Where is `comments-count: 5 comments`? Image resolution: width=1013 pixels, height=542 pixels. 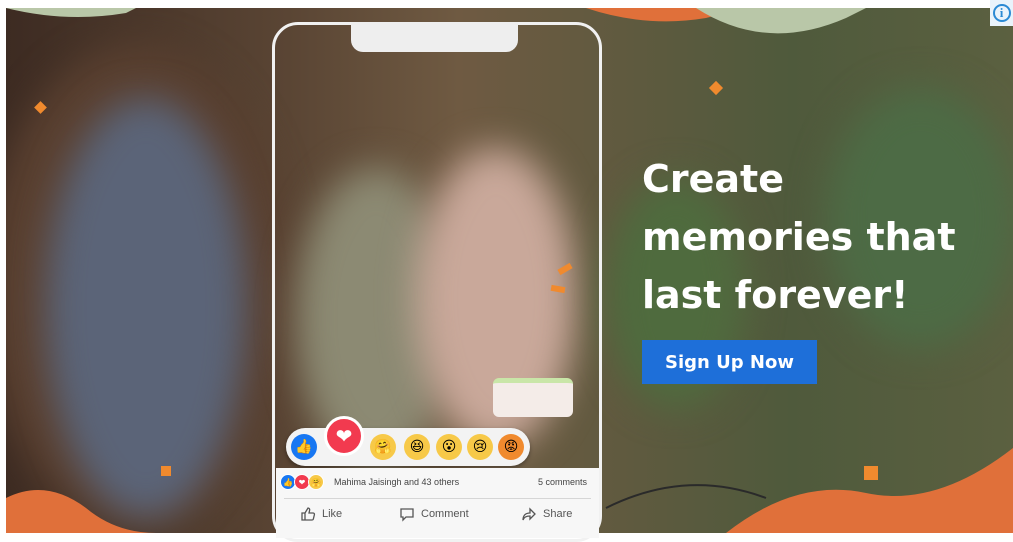
comments-count: 5 comments is located at coordinates (562, 482).